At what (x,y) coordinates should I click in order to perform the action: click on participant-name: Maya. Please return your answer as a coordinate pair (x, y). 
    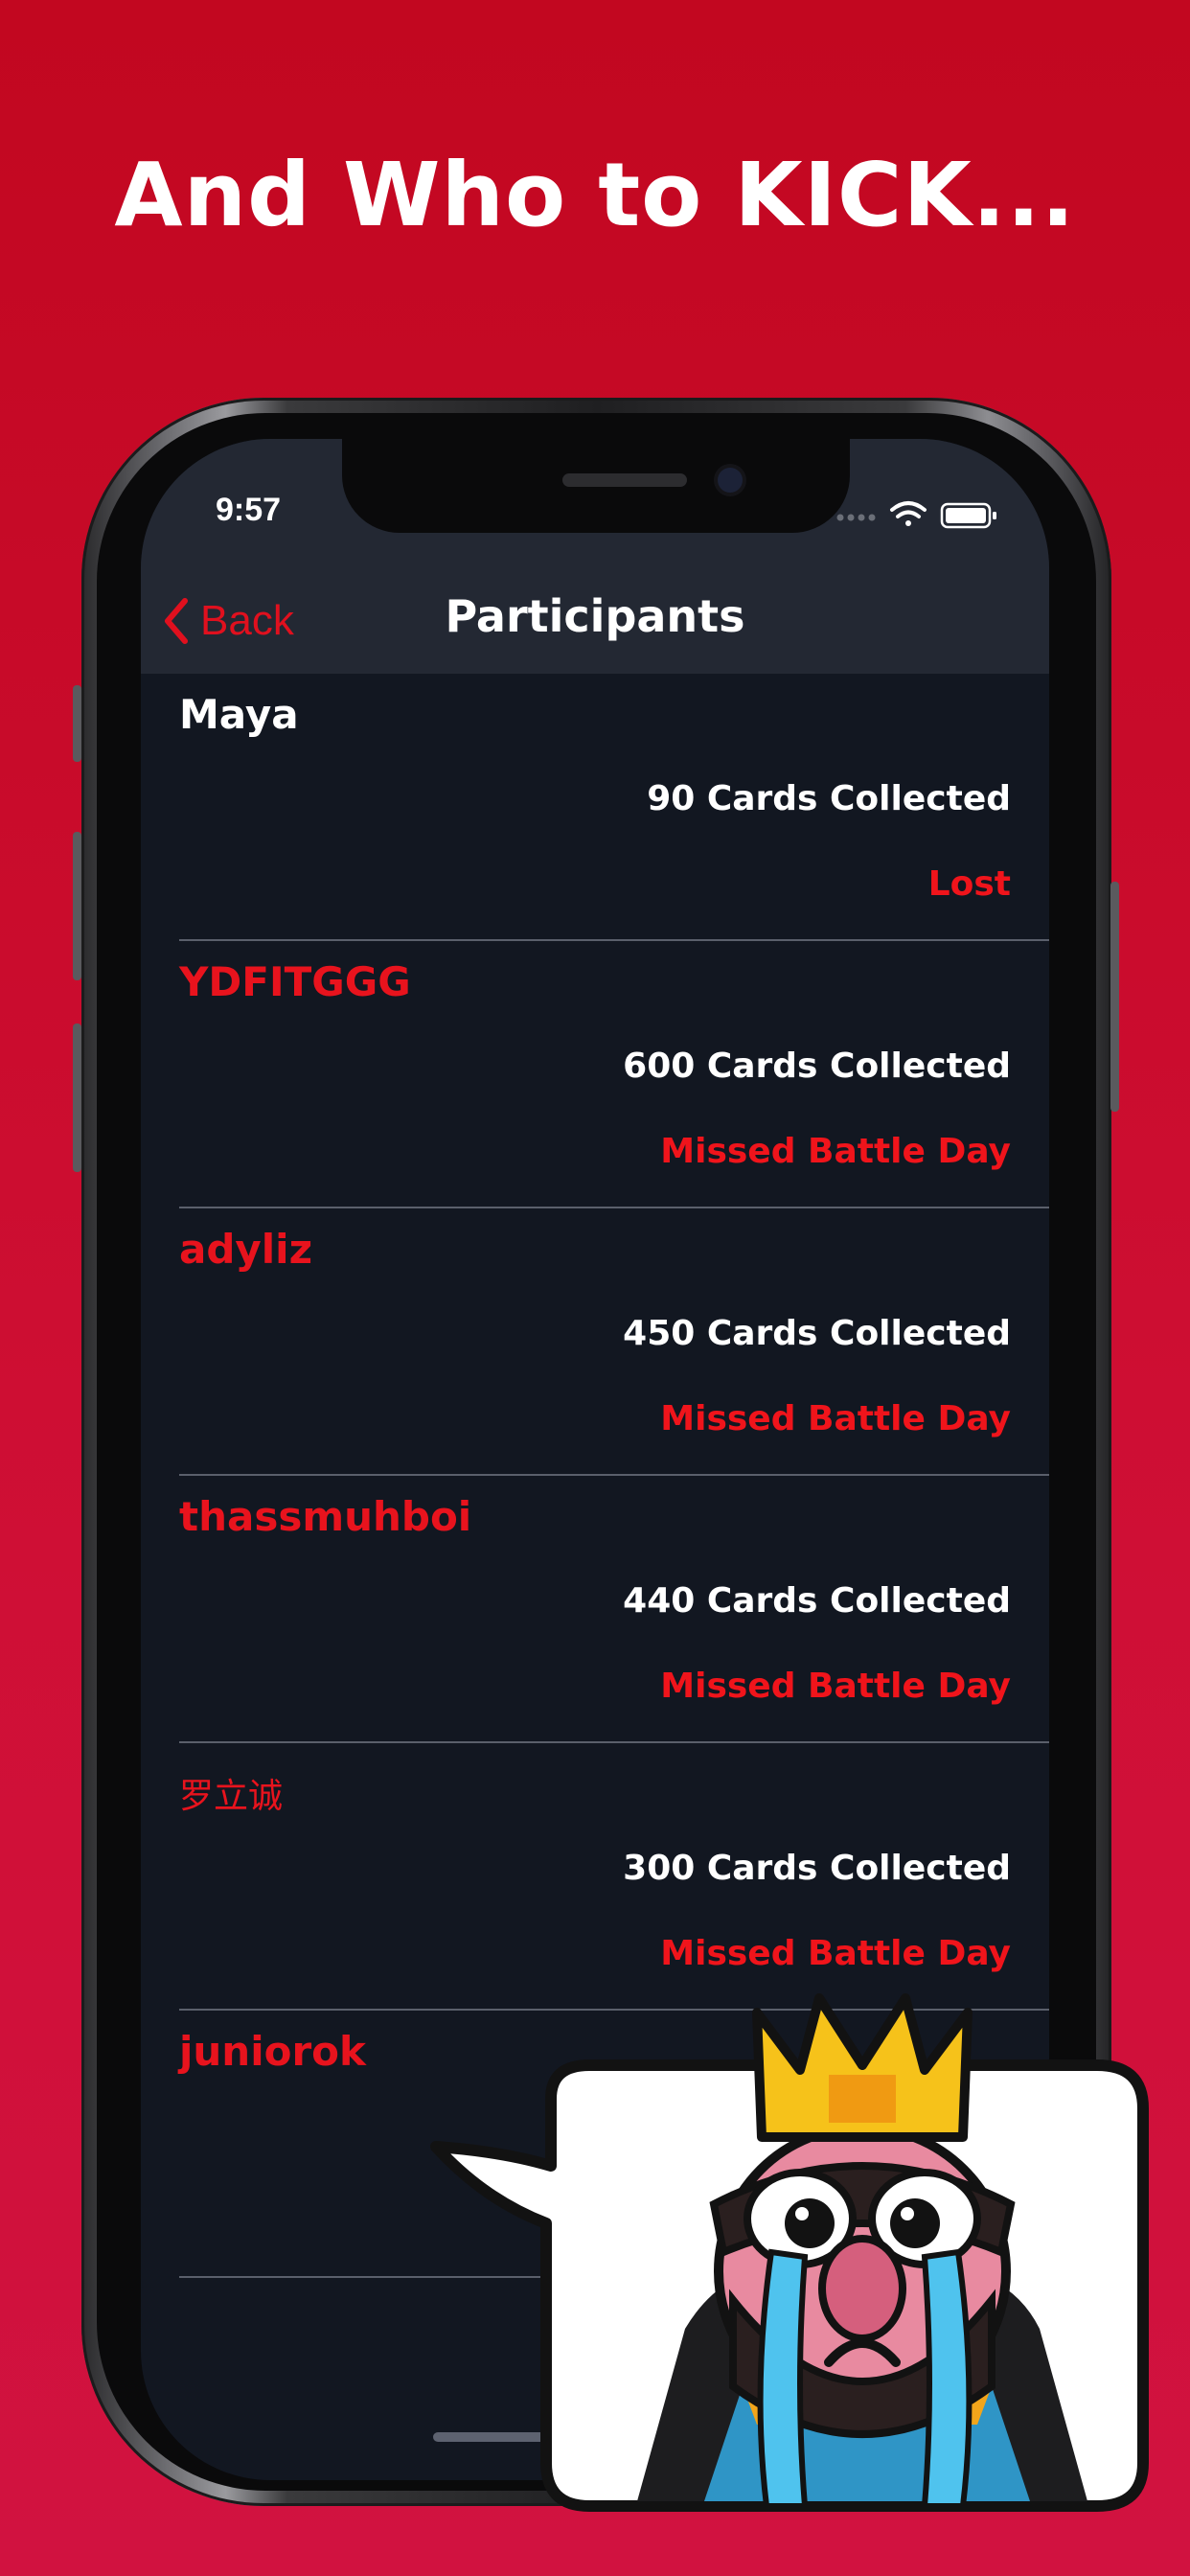
    Looking at the image, I should click on (239, 714).